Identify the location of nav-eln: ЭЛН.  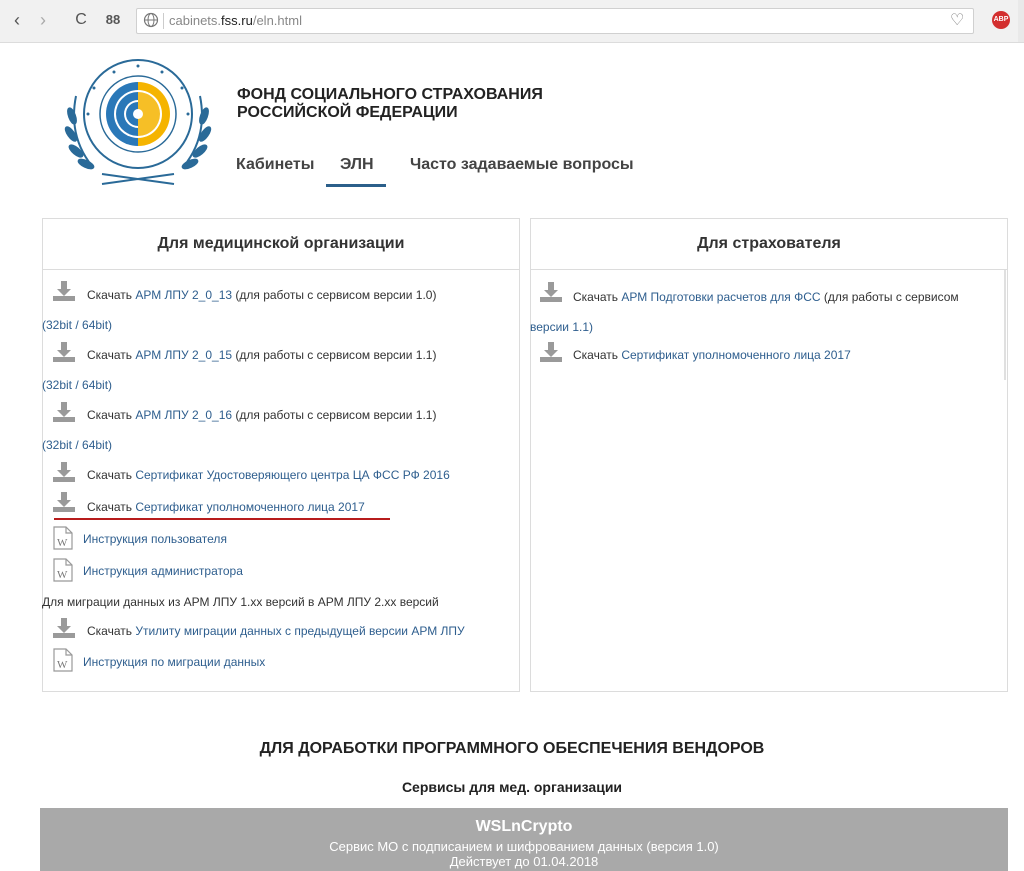
(357, 165).